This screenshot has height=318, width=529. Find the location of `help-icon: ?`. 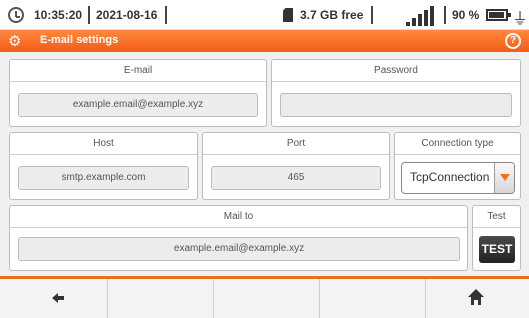

help-icon: ? is located at coordinates (513, 41).